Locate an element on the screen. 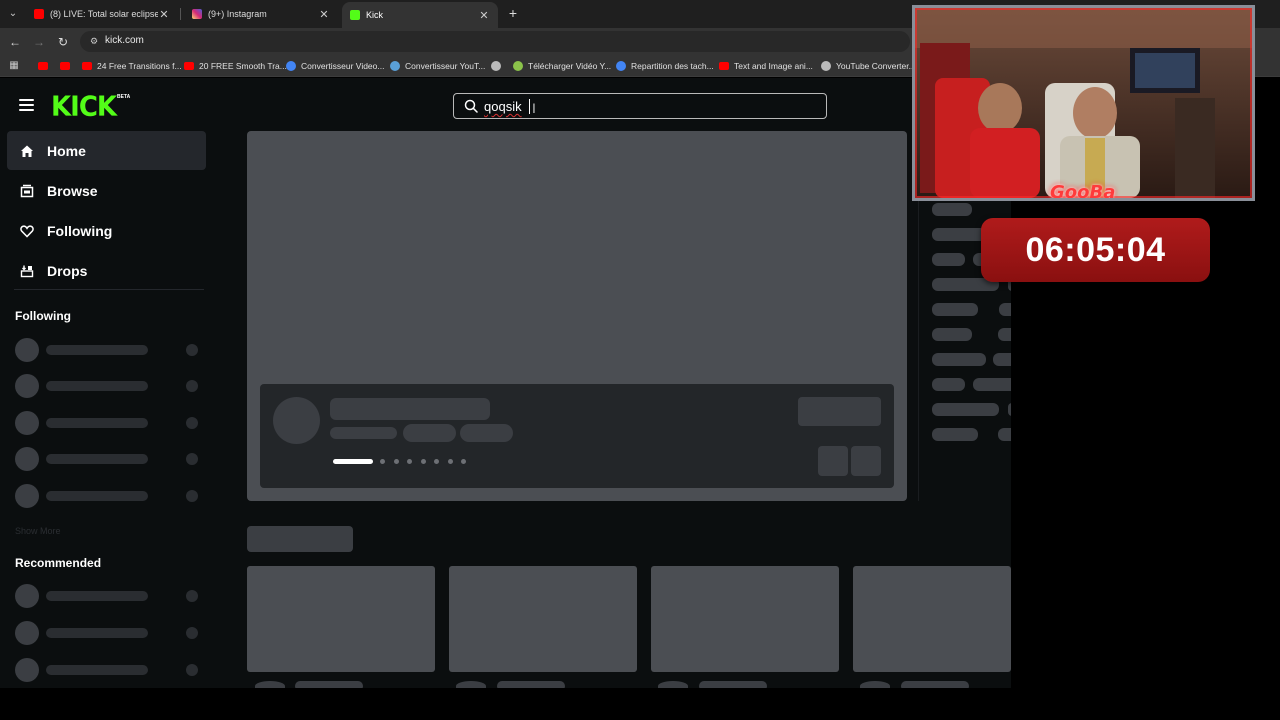 Image resolution: width=1280 pixels, height=720 pixels. address-bar: ⚙ kick.com is located at coordinates (495, 41).